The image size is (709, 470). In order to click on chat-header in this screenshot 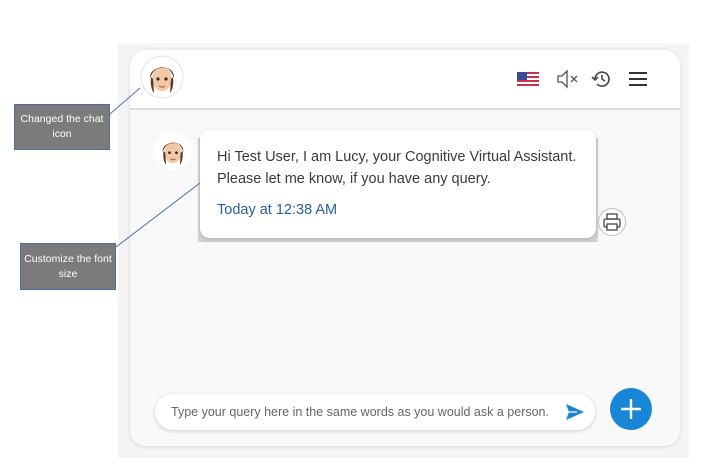, I will do `click(405, 80)`.